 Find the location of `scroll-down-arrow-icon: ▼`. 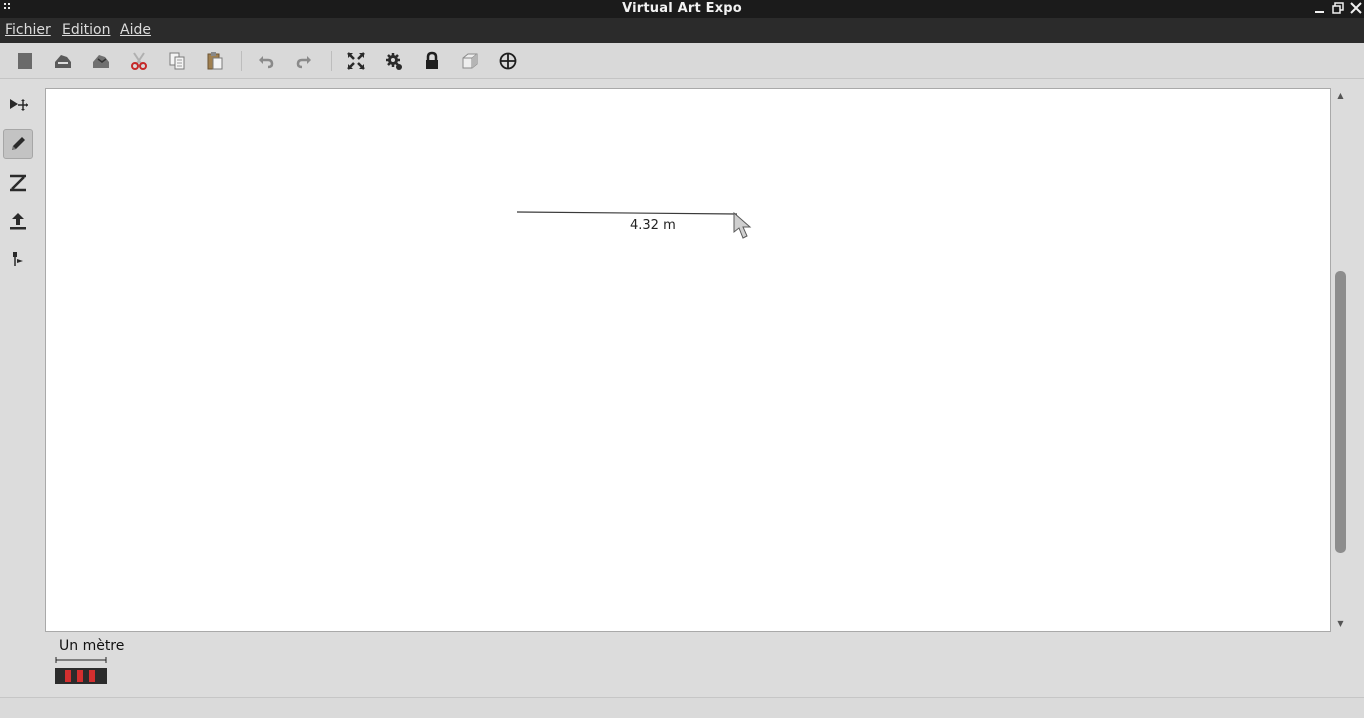

scroll-down-arrow-icon: ▼ is located at coordinates (1340, 623).